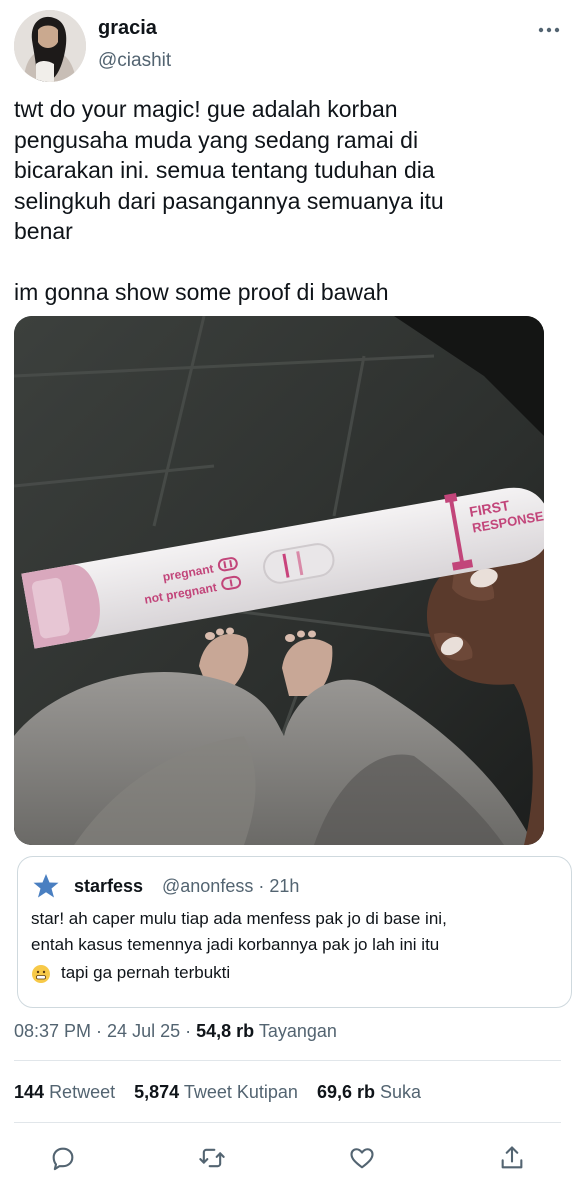 This screenshot has height=1200, width=575. Describe the element at coordinates (297, 1031) in the screenshot. I see `views-label: Tayangan` at that location.